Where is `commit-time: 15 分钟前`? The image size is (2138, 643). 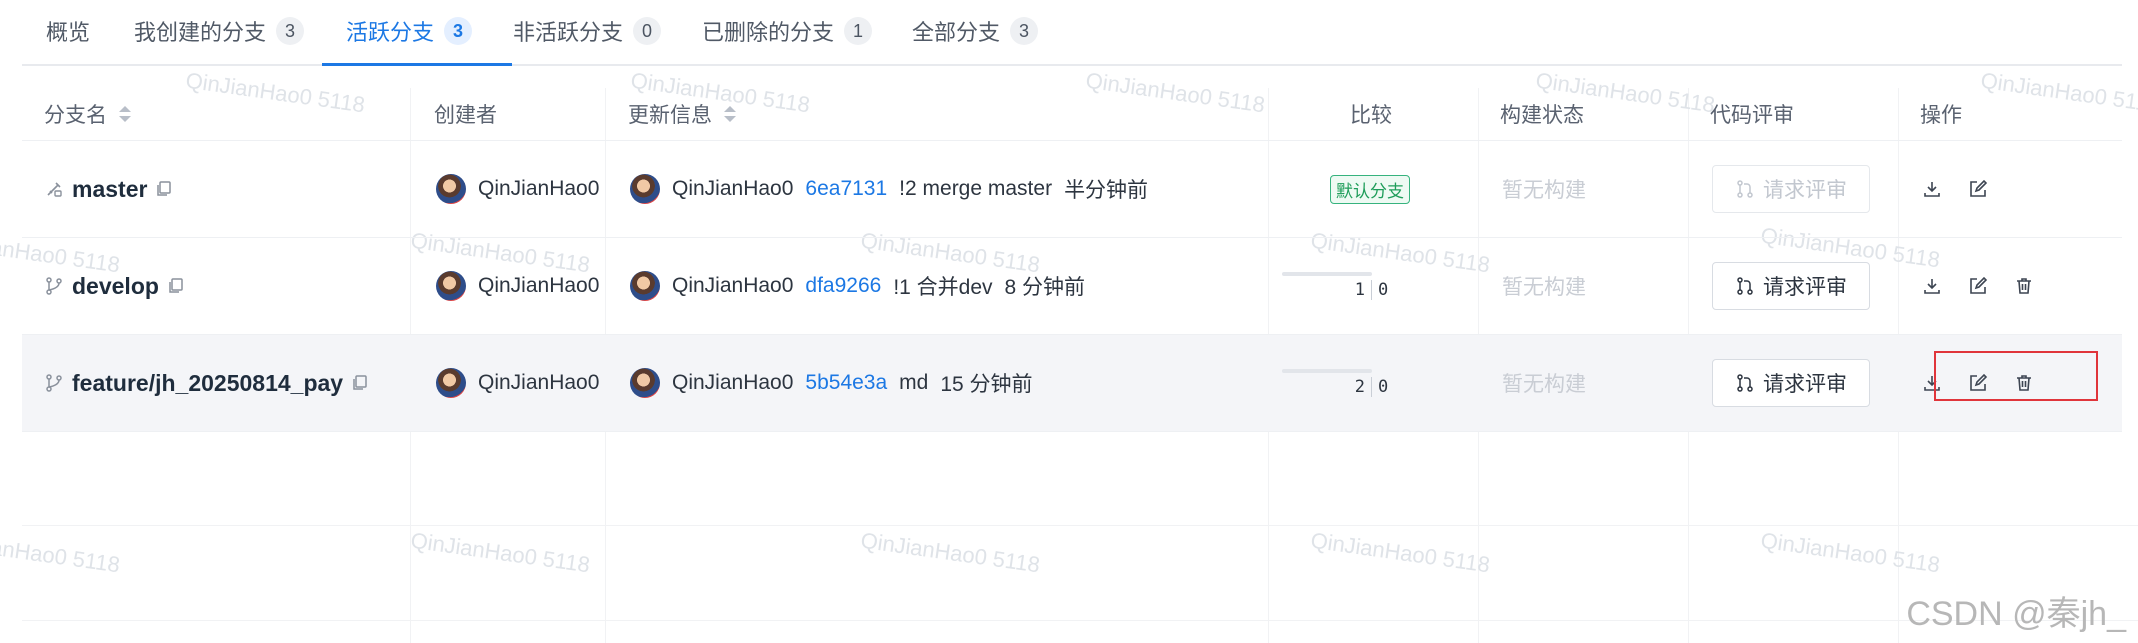 commit-time: 15 分钟前 is located at coordinates (986, 384).